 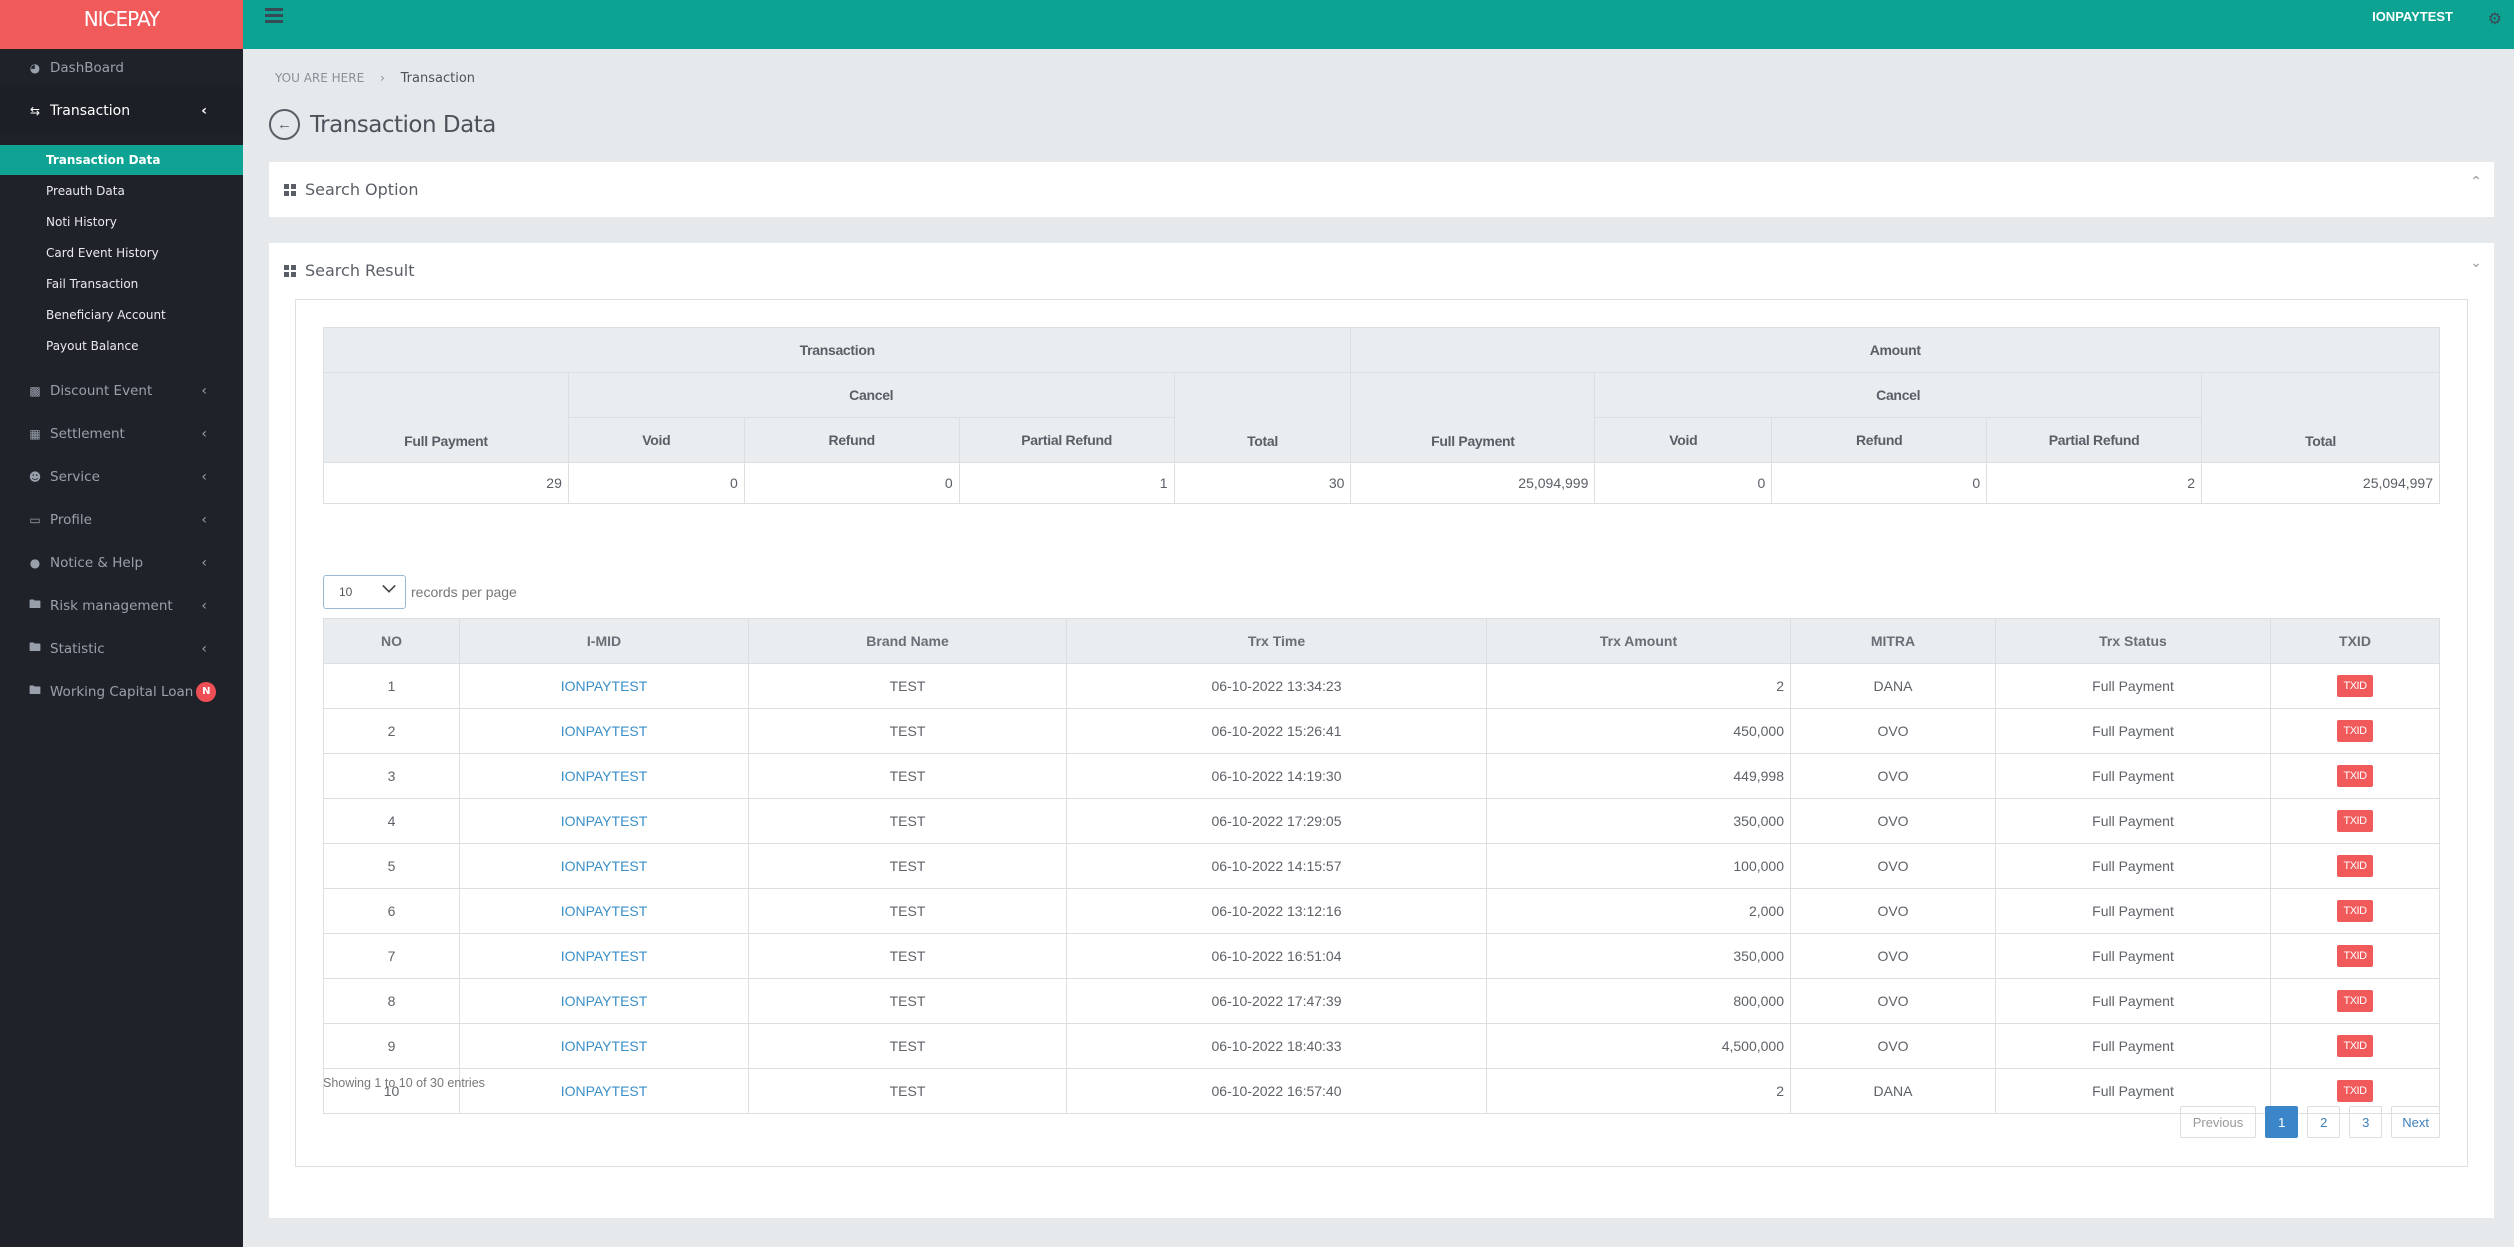 What do you see at coordinates (907, 641) in the screenshot?
I see `col-header-brand-name: Brand Name` at bounding box center [907, 641].